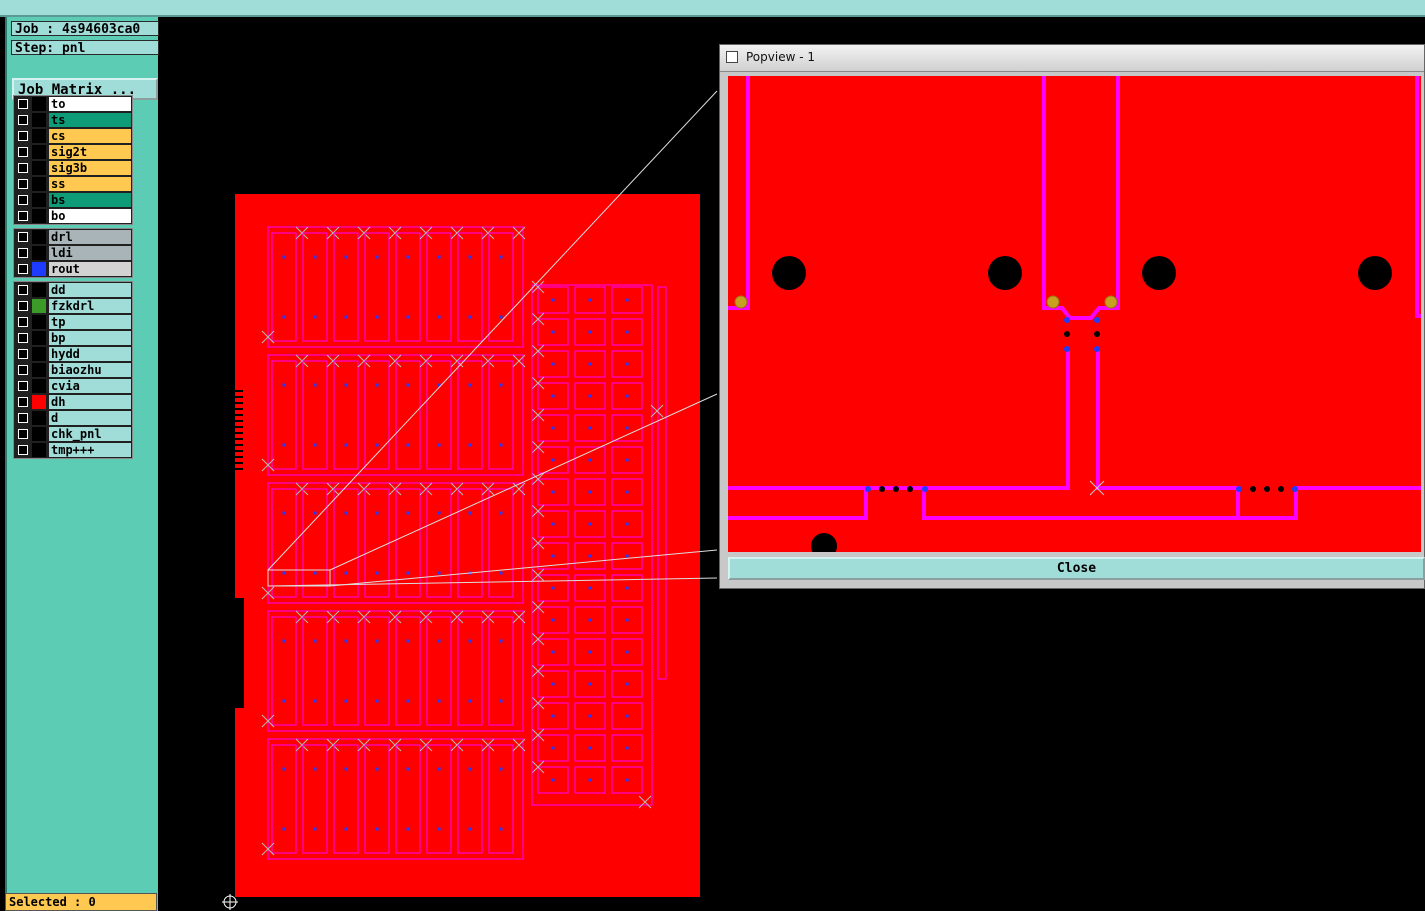  Describe the element at coordinates (90, 354) in the screenshot. I see `layer-name: hydd` at that location.